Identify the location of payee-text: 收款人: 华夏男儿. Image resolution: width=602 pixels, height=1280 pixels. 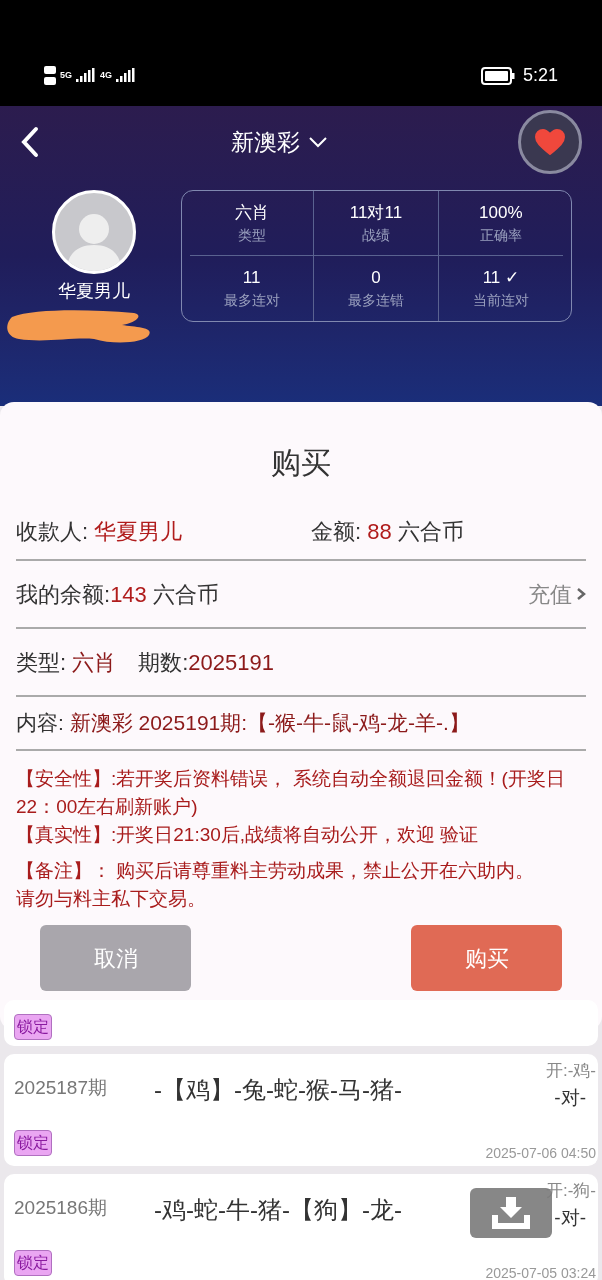
(100, 531).